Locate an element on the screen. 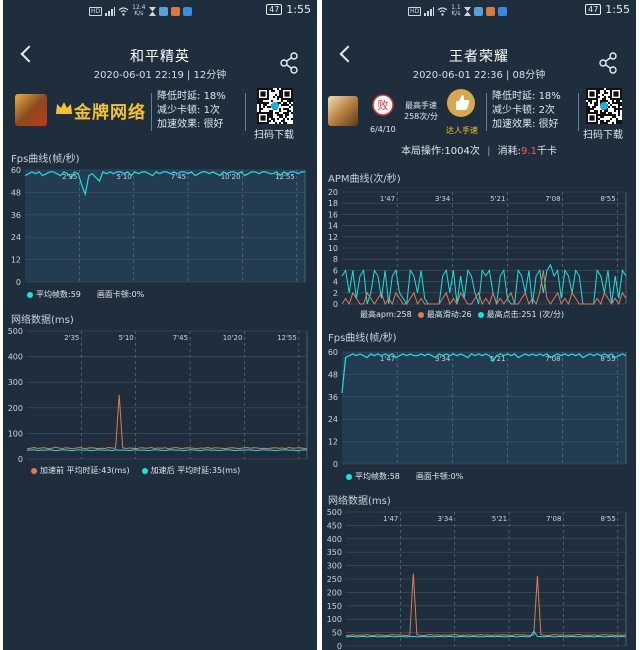 This screenshot has width=640, height=650. summary-card: 金牌网络 降低时延: 18% 减少卡顿: 1次 加速效果: 很好 扫码下载 is located at coordinates (160, 114).